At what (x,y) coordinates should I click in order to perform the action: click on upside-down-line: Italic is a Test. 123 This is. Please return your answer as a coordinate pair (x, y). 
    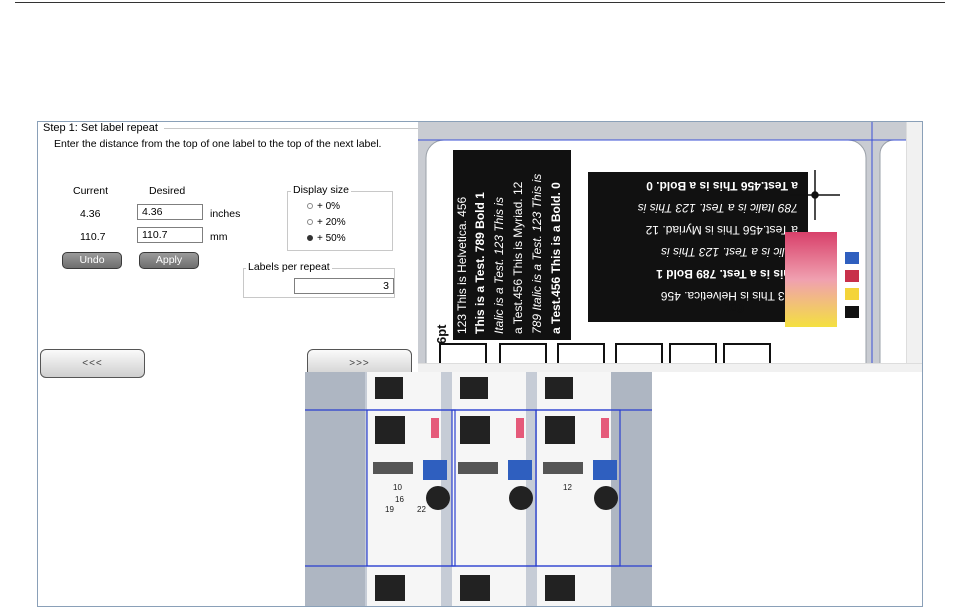
    Looking at the image, I should click on (729, 252).